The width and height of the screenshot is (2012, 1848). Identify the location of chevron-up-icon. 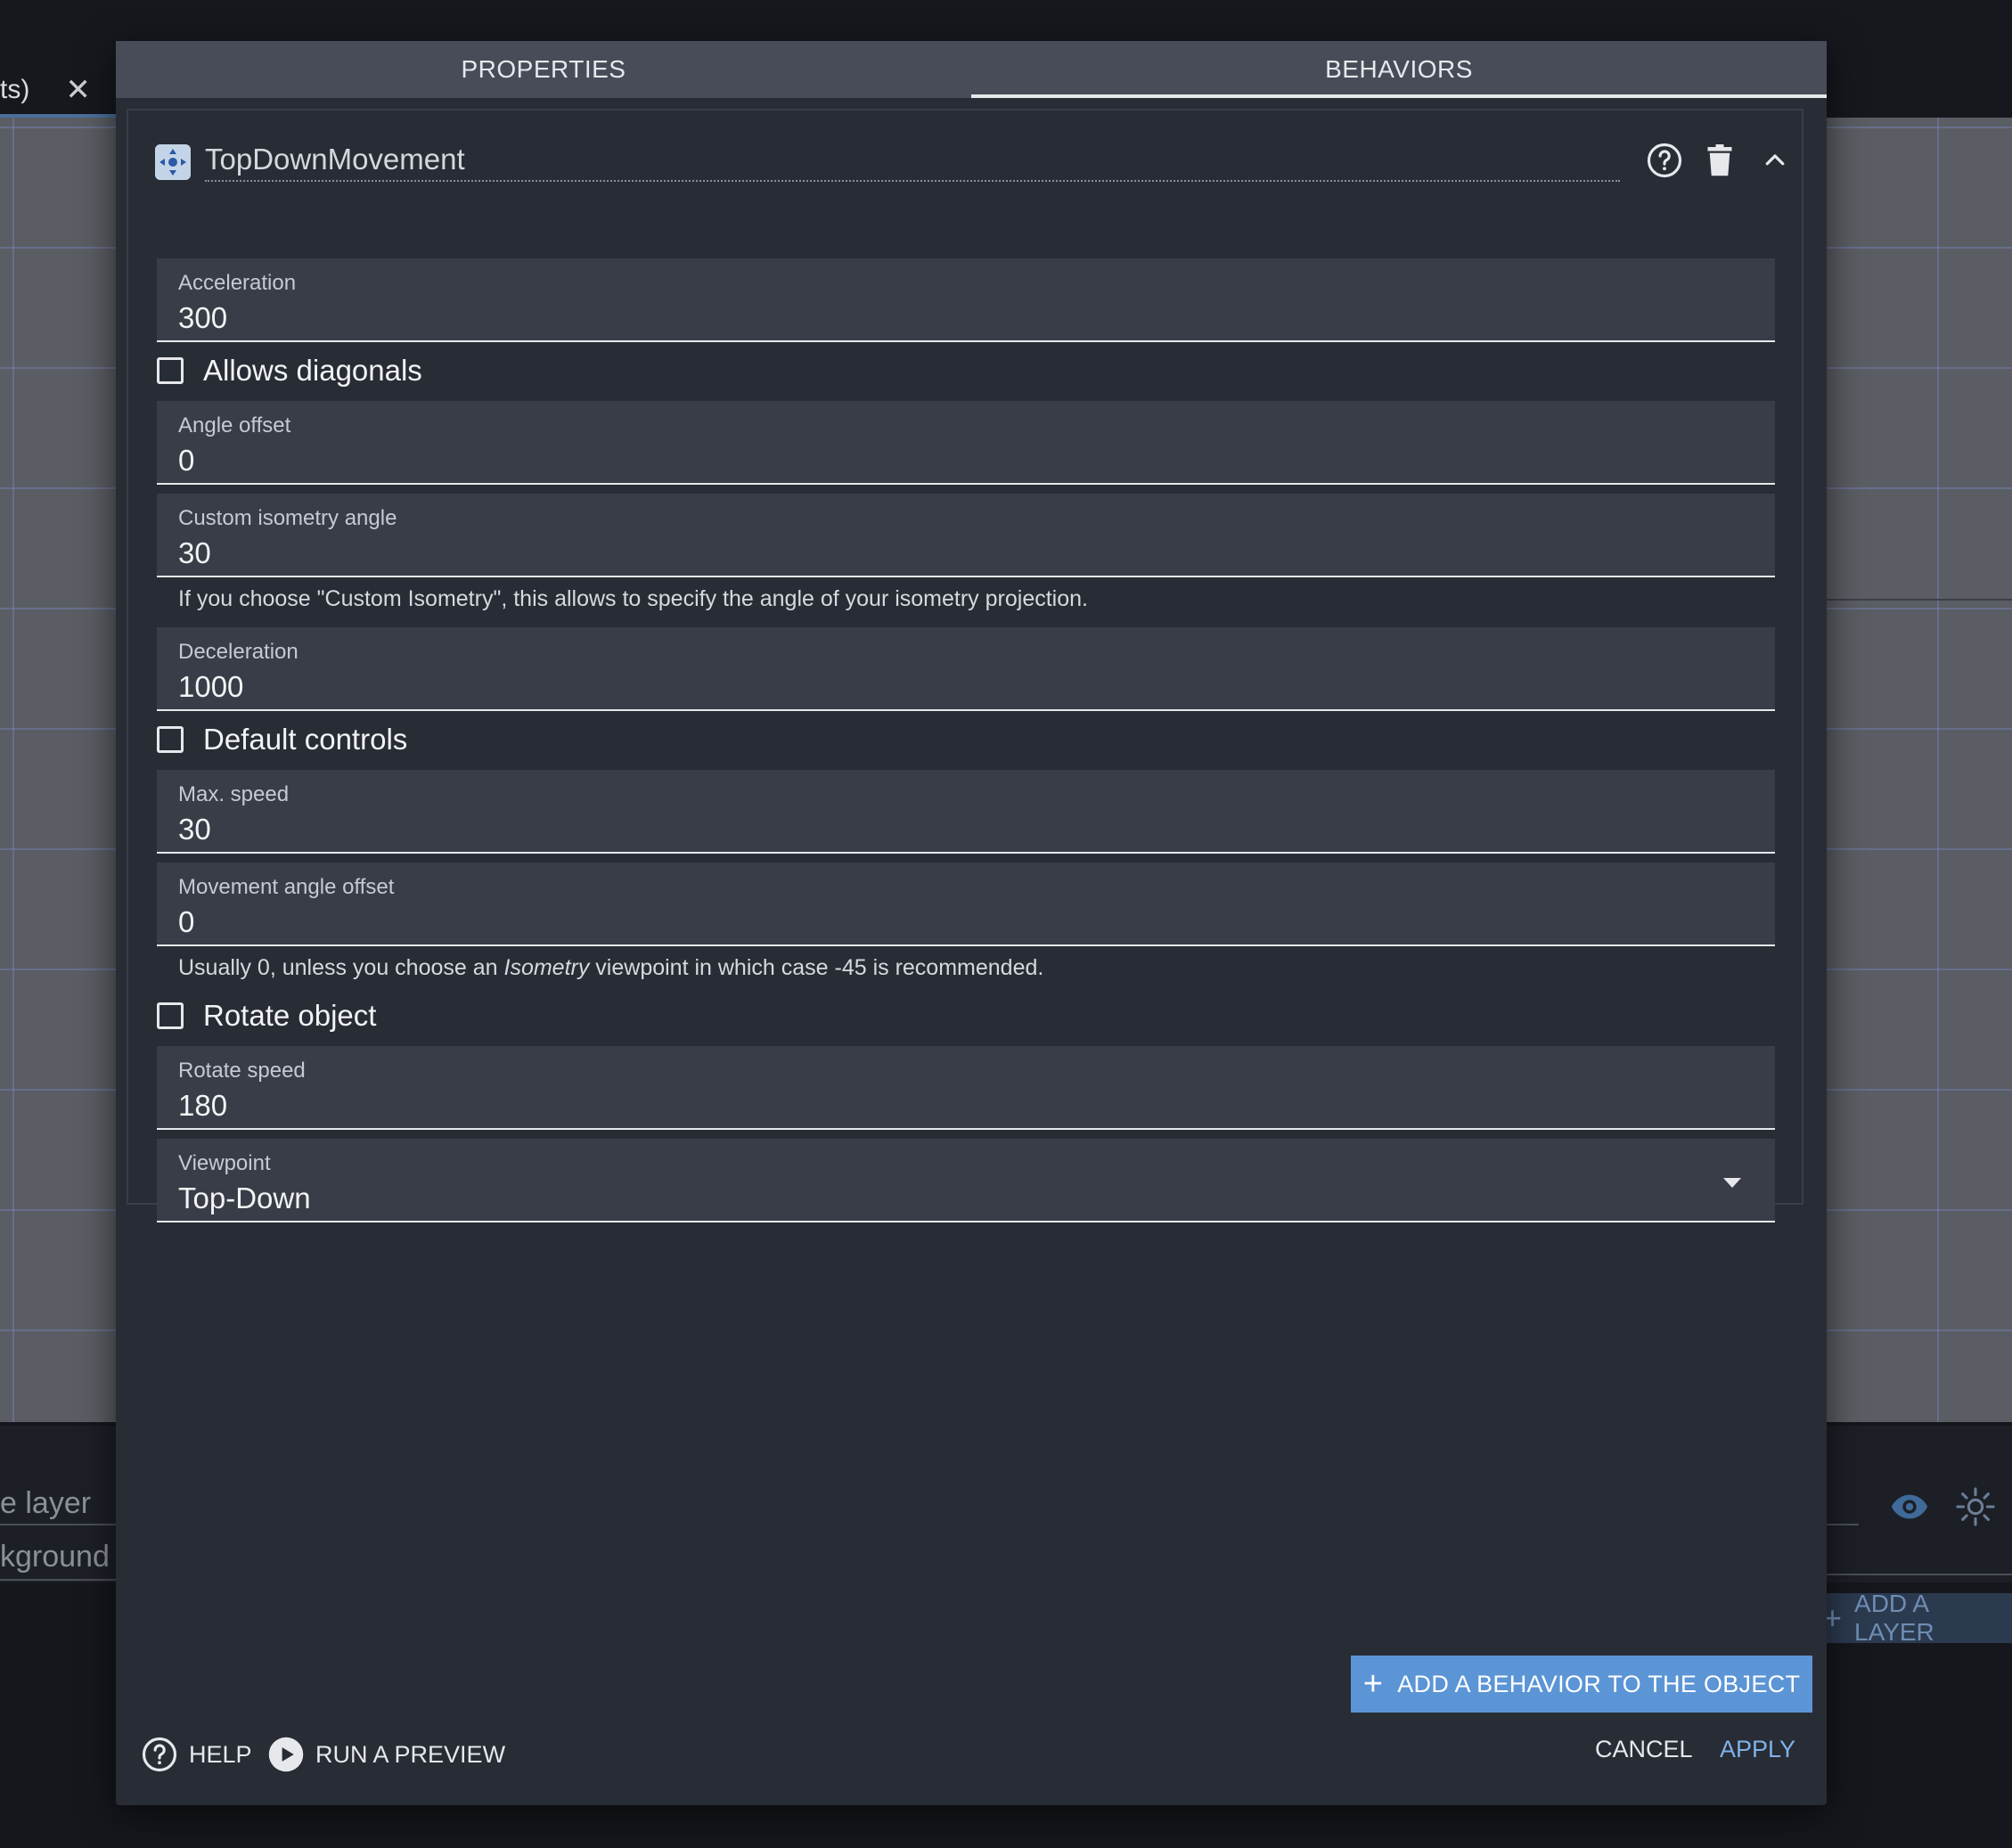
(1775, 161).